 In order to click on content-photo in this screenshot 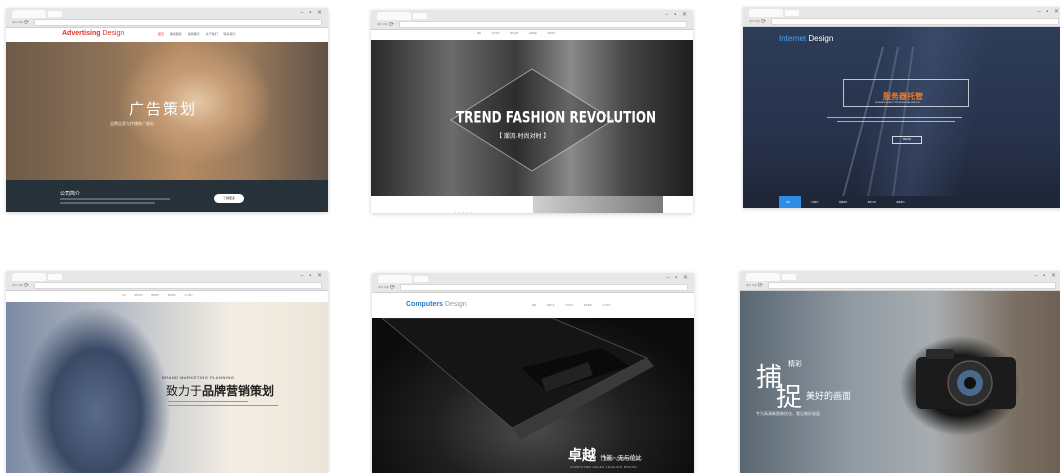, I will do `click(598, 204)`.